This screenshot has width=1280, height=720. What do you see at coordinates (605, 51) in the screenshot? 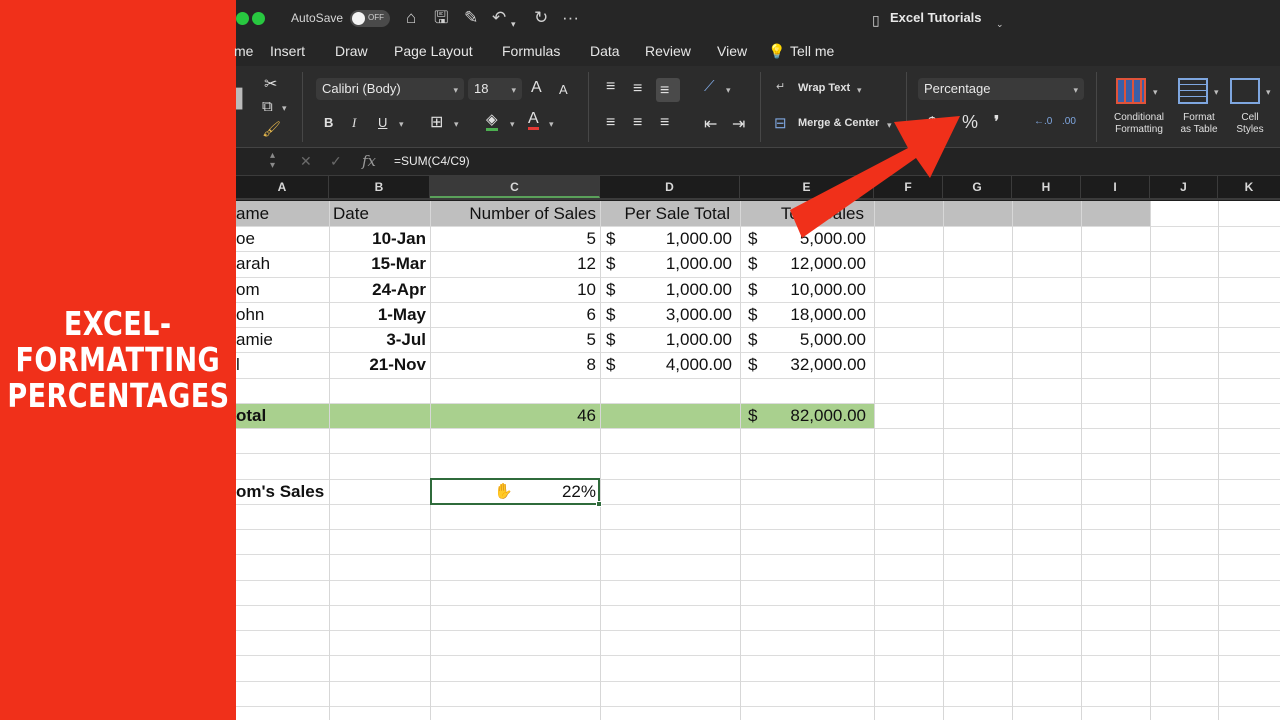
I see `tab-data: Data` at bounding box center [605, 51].